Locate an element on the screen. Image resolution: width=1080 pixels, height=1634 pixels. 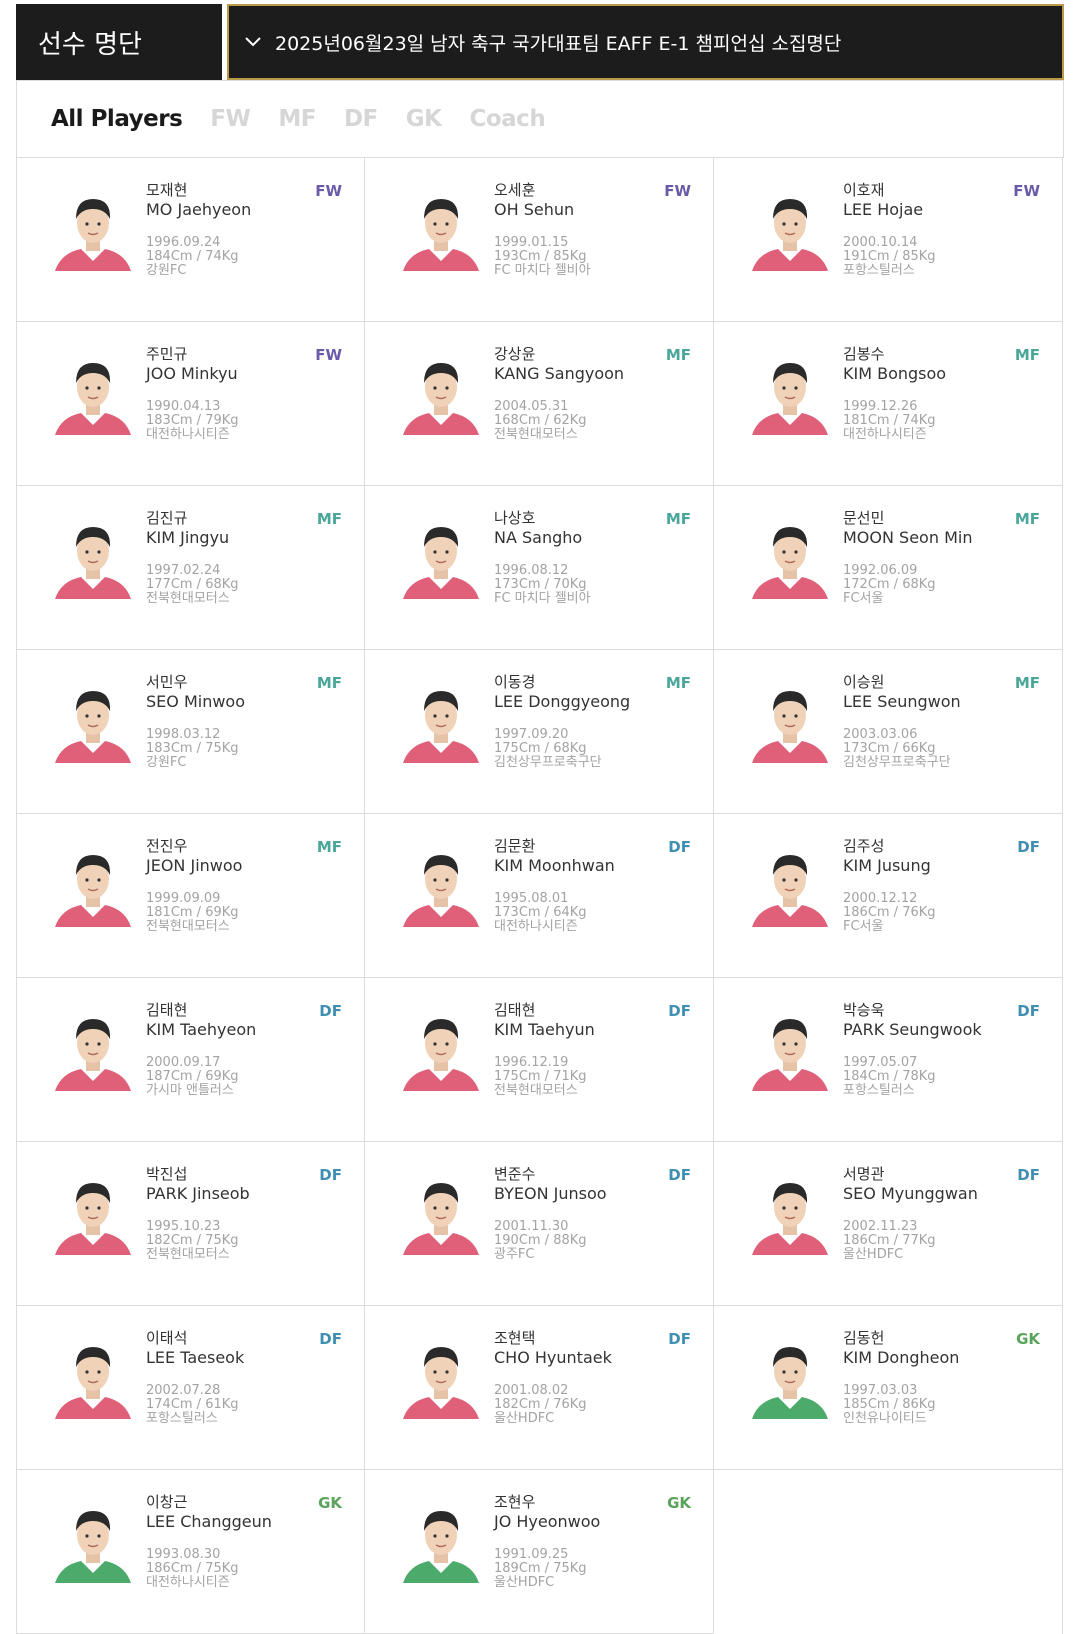
tab-gk: GK is located at coordinates (424, 119).